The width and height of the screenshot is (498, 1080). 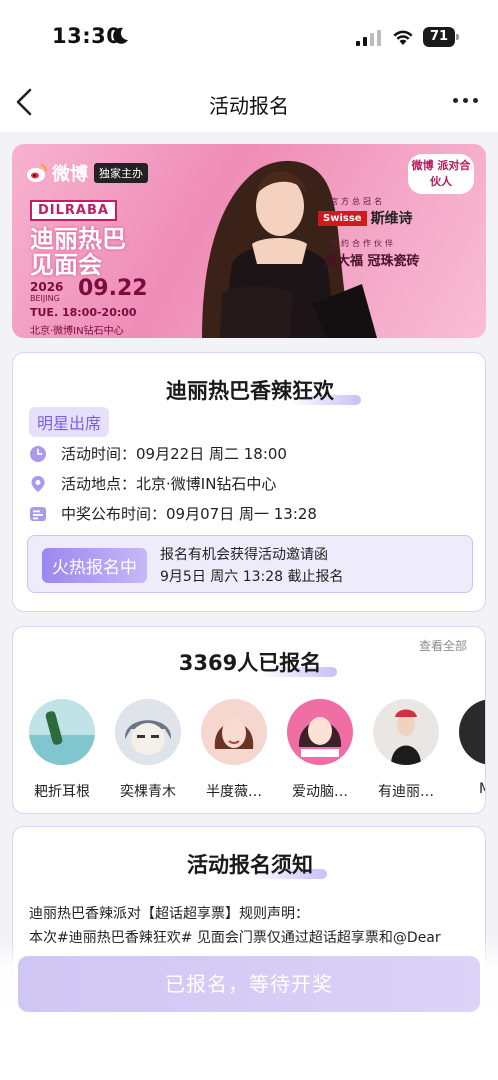 What do you see at coordinates (249, 984) in the screenshot?
I see `registered-waiting-button: 已报名，等待开奖` at bounding box center [249, 984].